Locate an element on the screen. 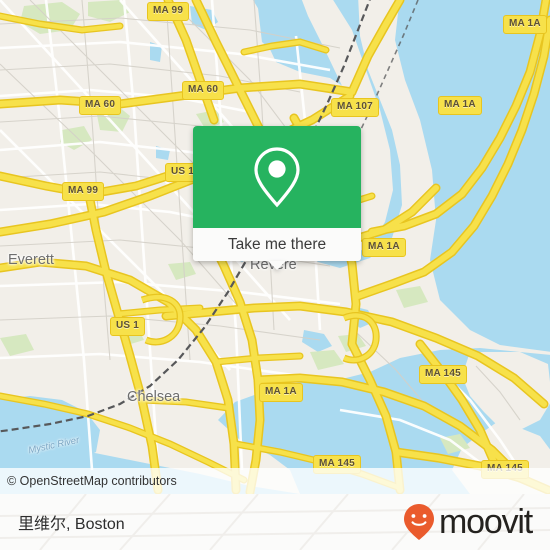 This screenshot has height=550, width=550. destination-popup-card: Take me there is located at coordinates (277, 198).